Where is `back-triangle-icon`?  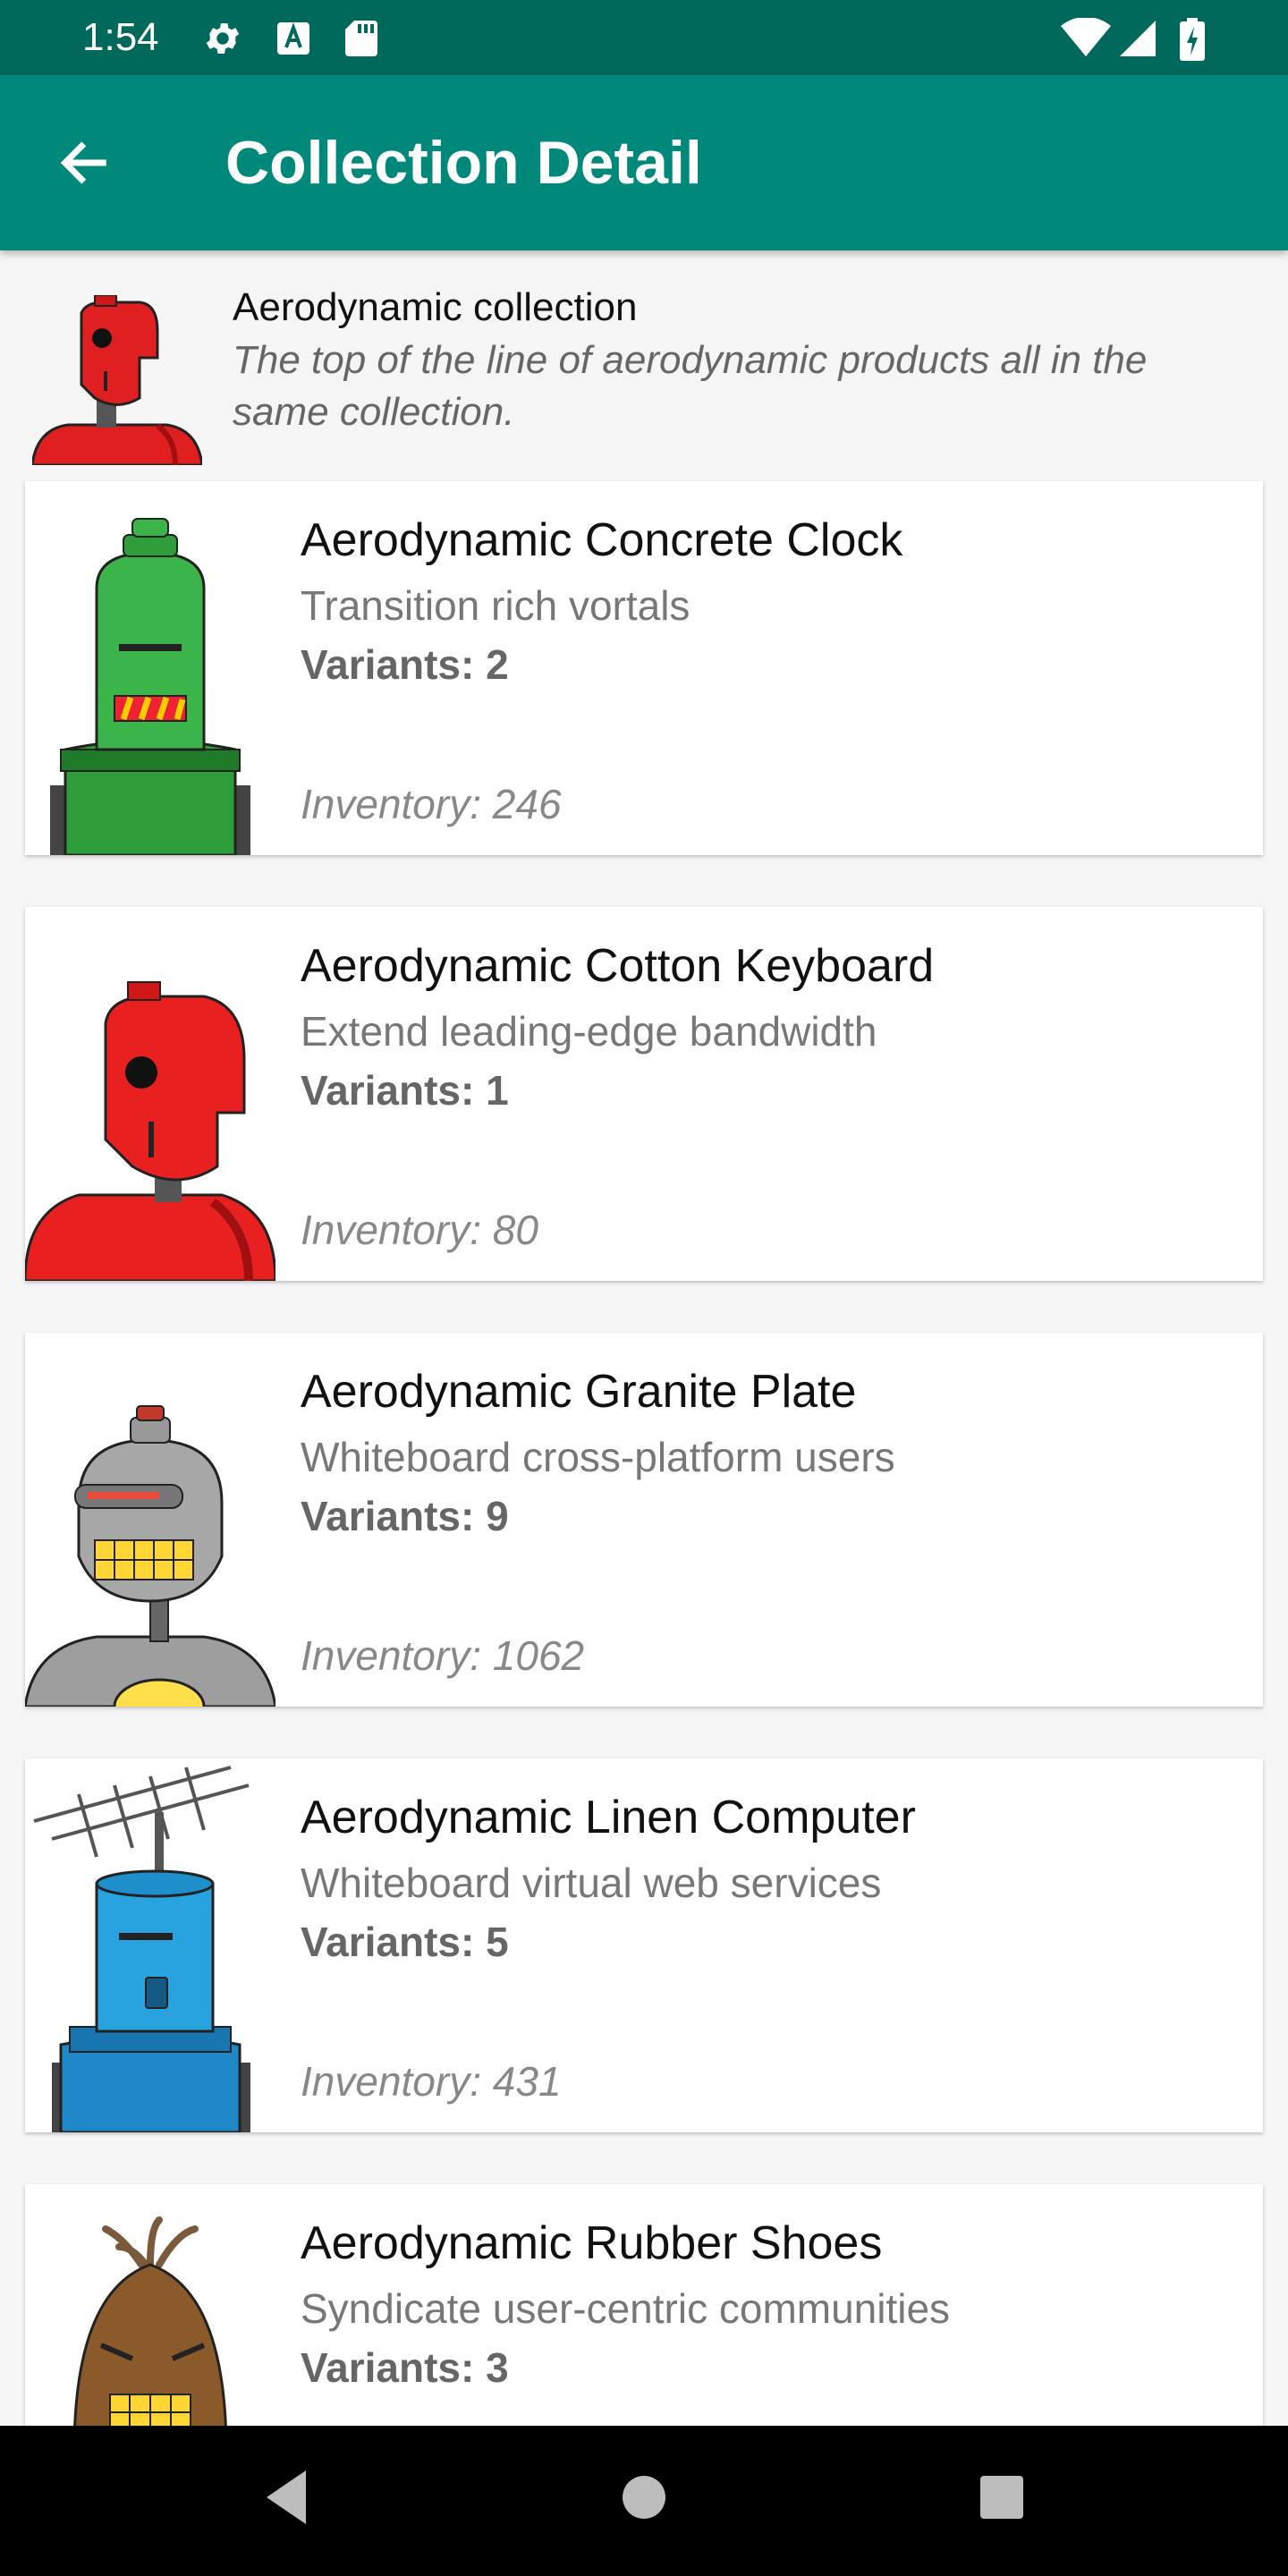 back-triangle-icon is located at coordinates (286, 2497).